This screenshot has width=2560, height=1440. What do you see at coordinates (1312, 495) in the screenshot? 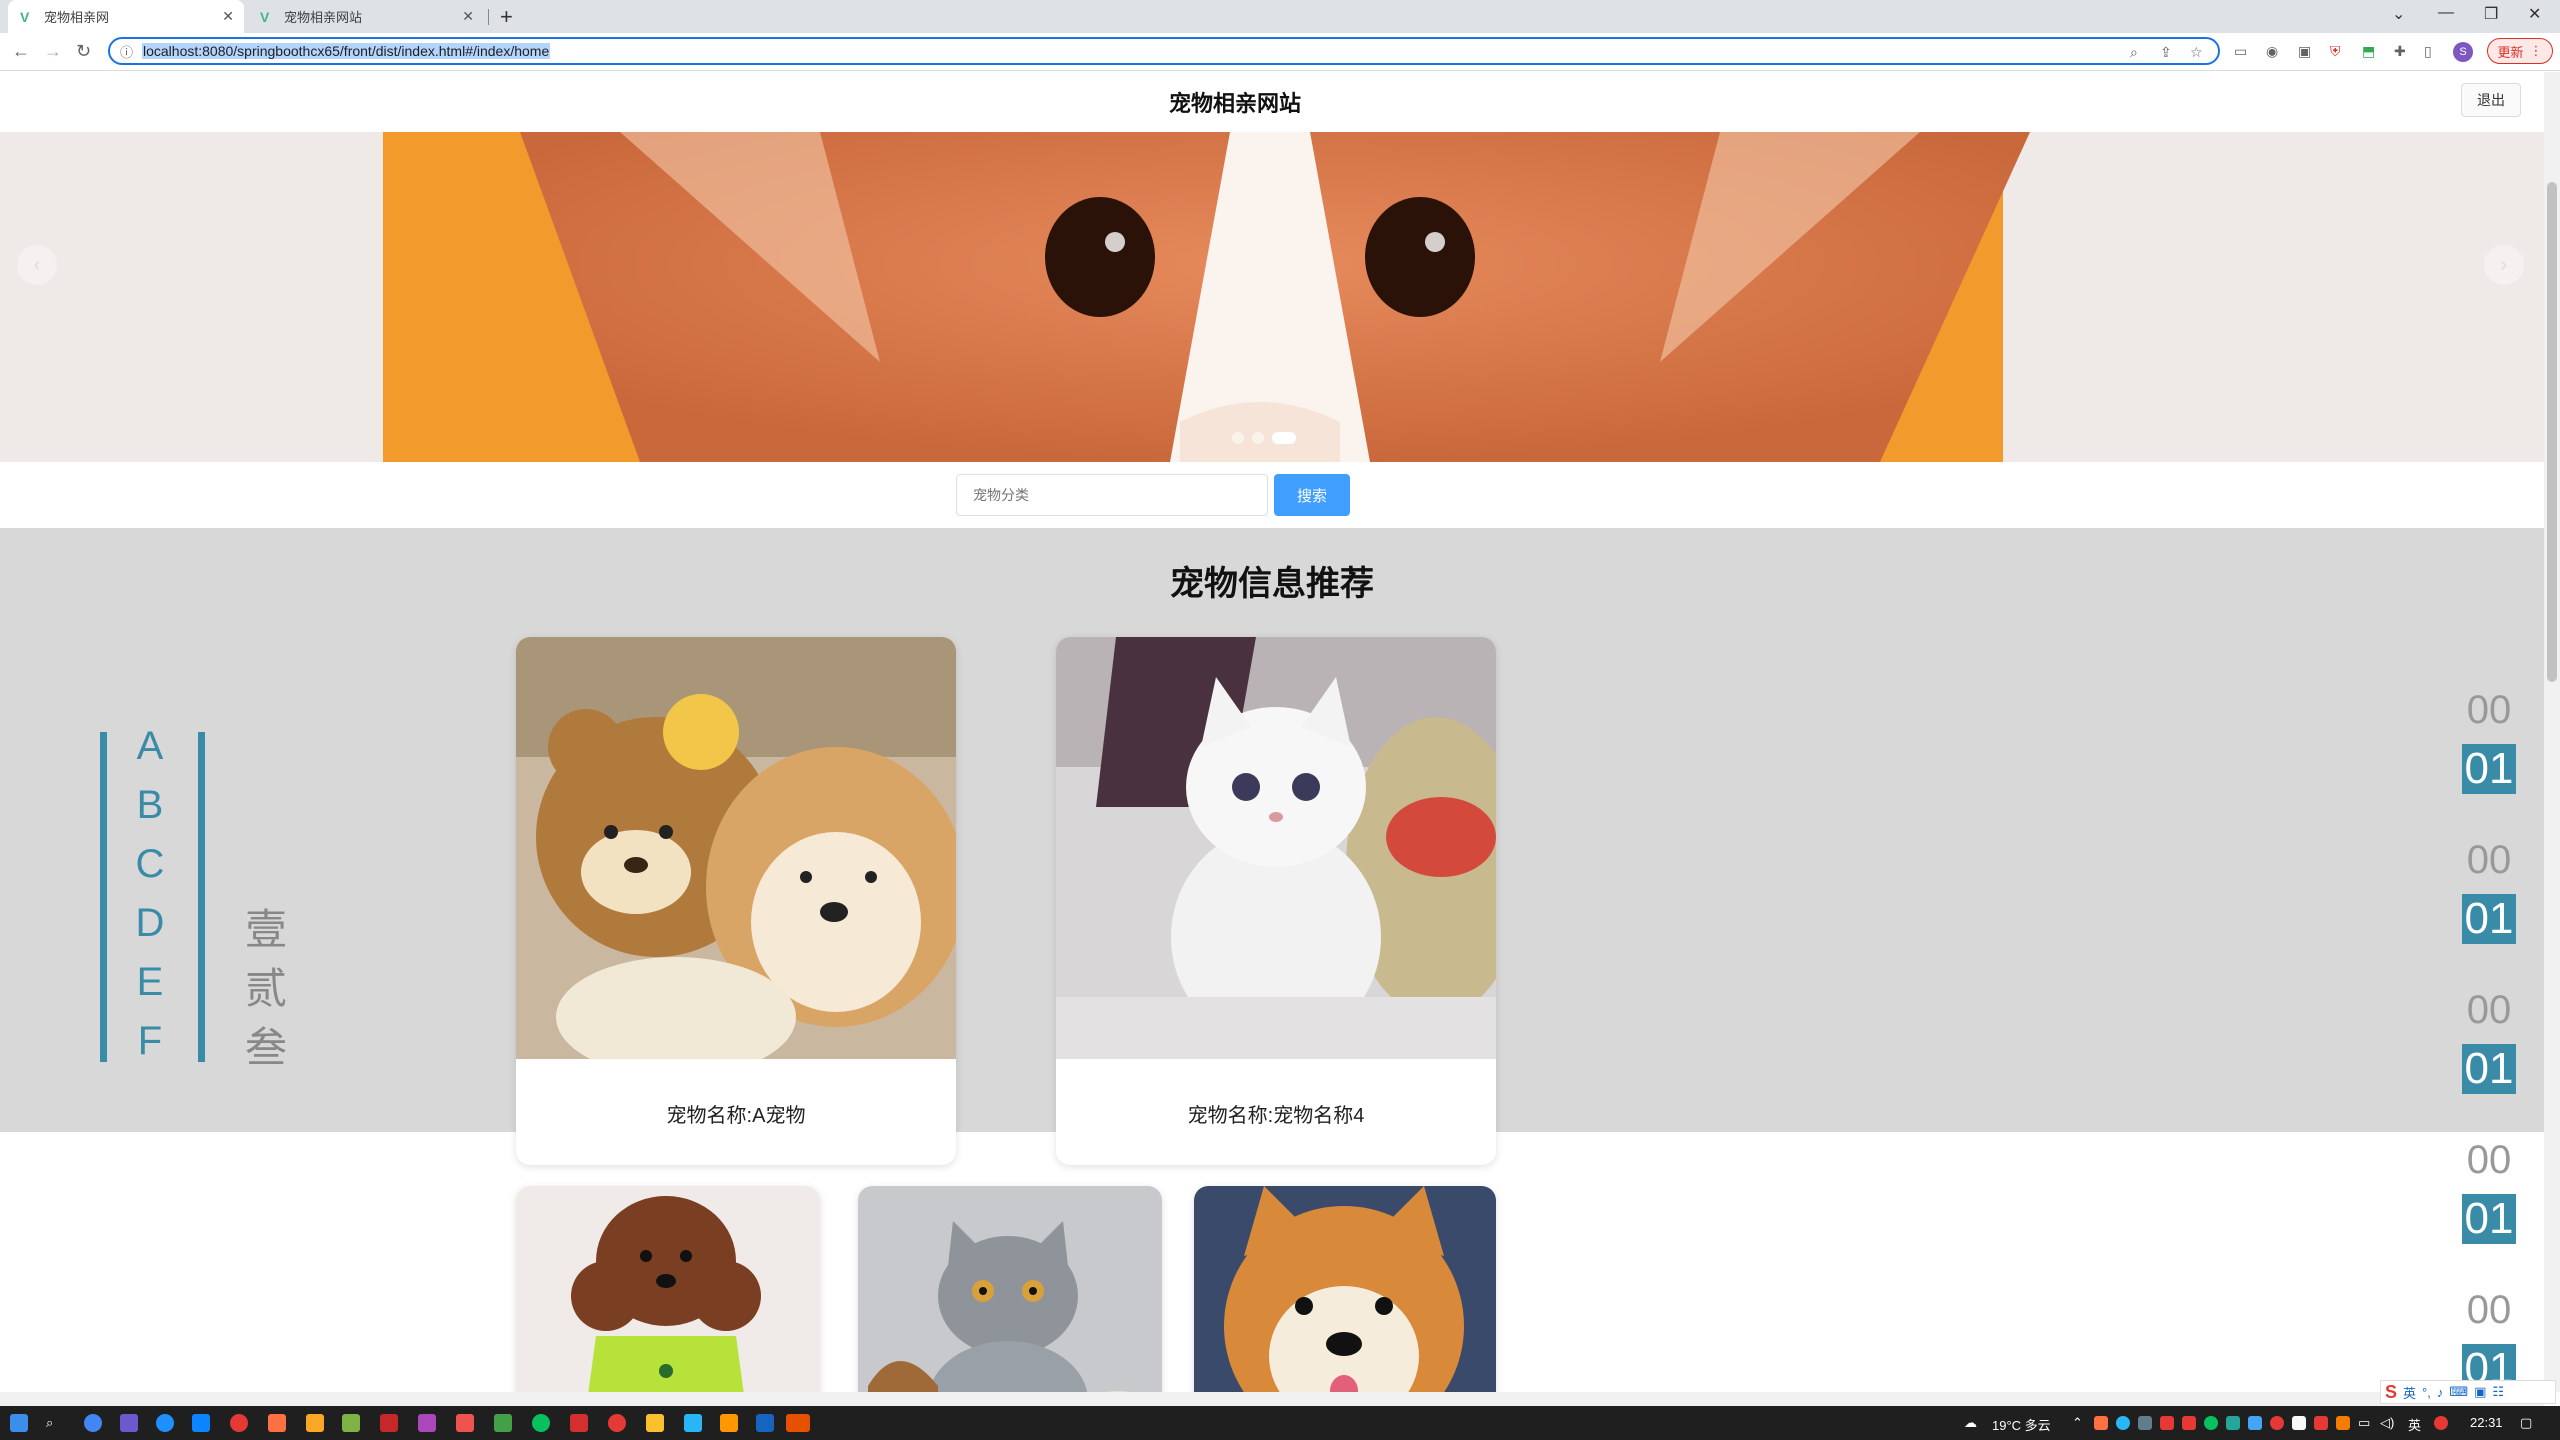
I see `search-button: 搜索` at bounding box center [1312, 495].